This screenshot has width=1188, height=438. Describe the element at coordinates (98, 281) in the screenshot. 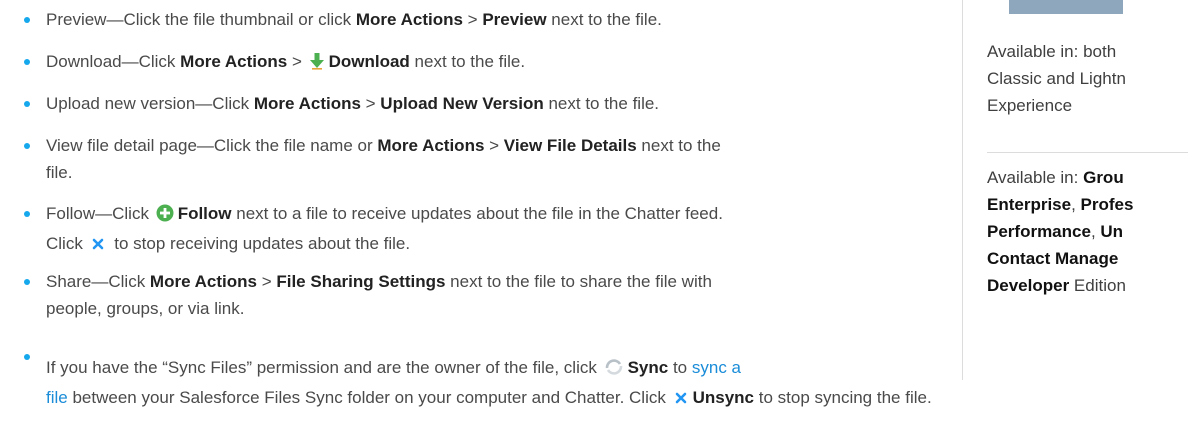

I see `item-text: Share—Click` at that location.